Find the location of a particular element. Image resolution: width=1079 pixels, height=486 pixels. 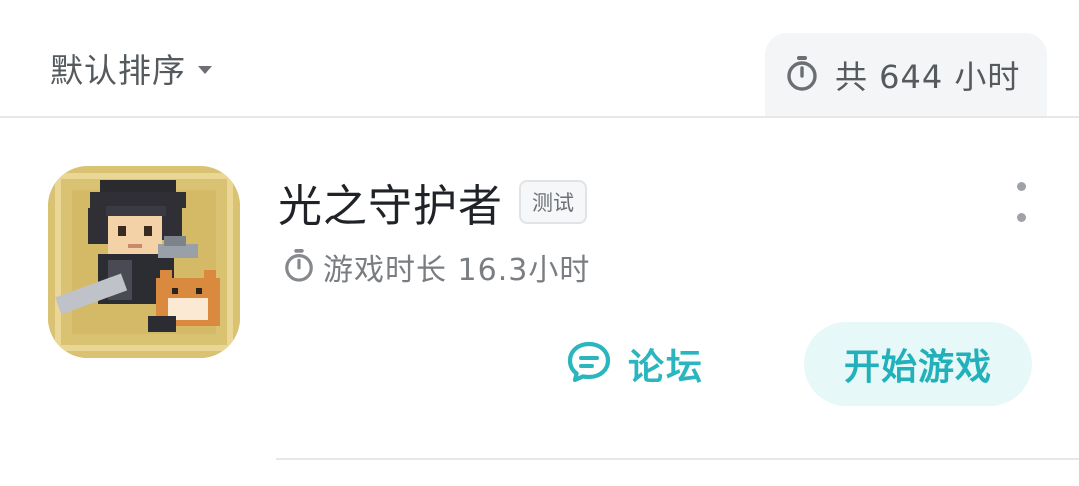

total-playtime-chip: 共 644 小时 is located at coordinates (906, 75).